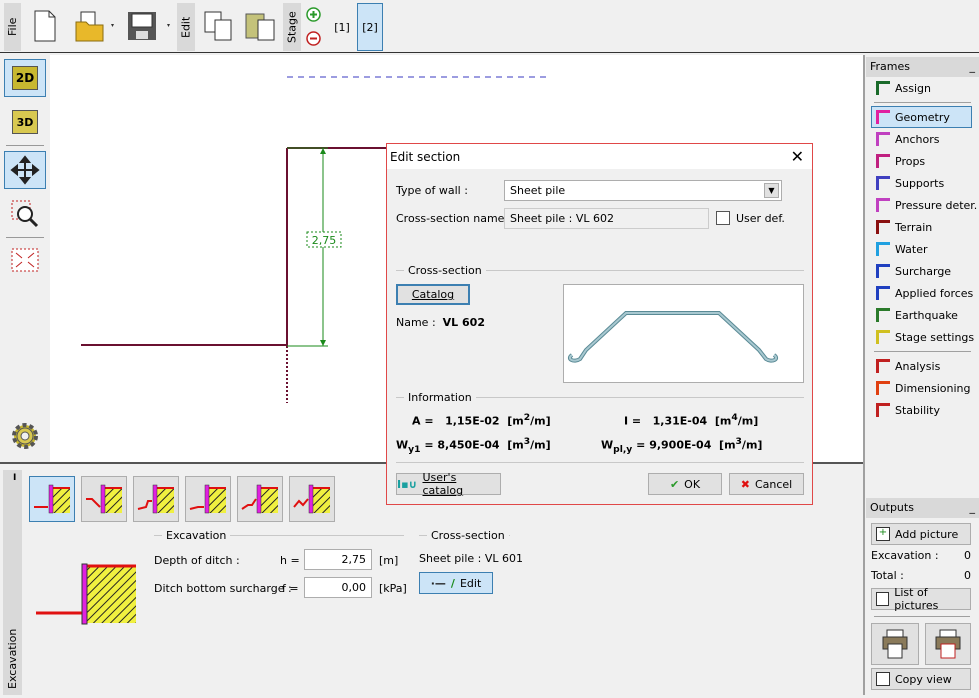 The image size is (979, 698). I want to click on frame-item-label: Terrain, so click(914, 227).